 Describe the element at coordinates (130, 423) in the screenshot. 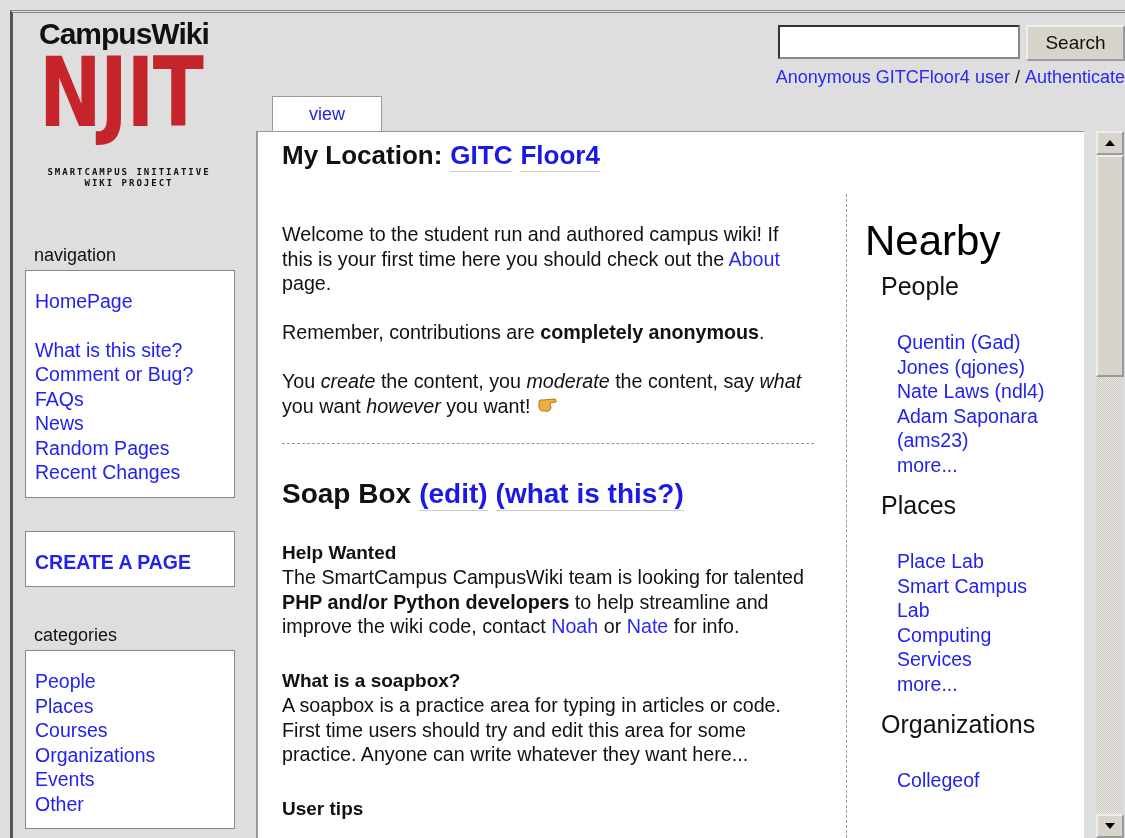

I see `sidebar-link: News` at that location.